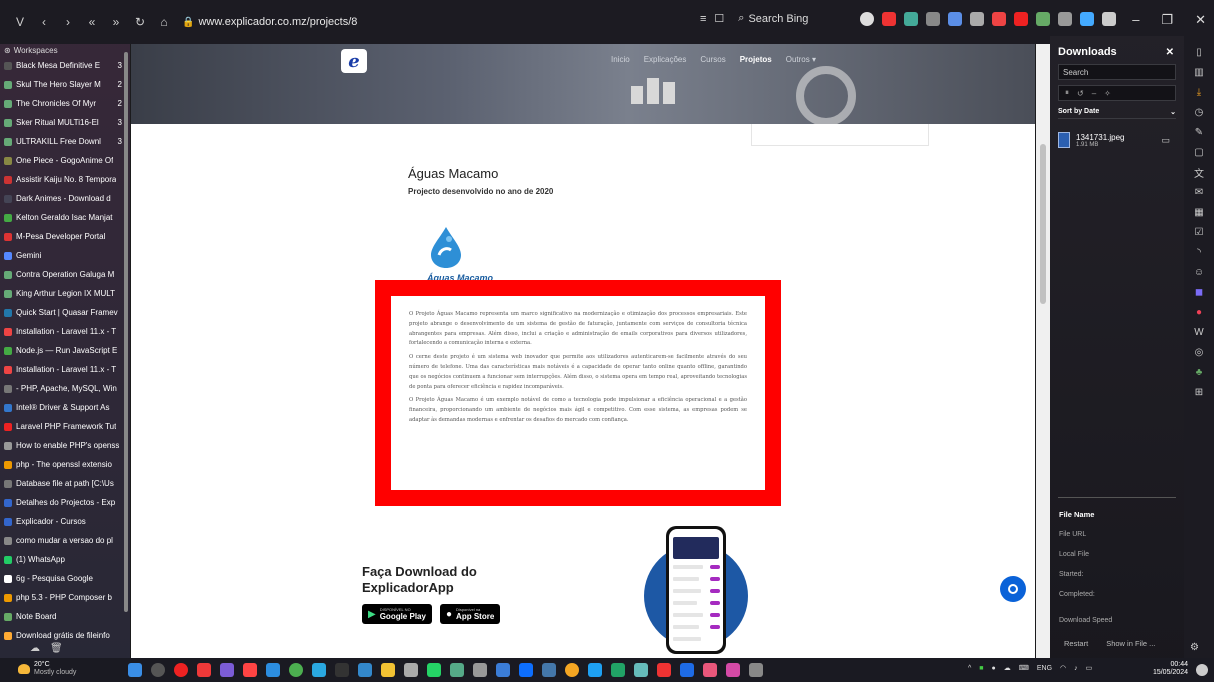 The width and height of the screenshot is (1214, 682). What do you see at coordinates (388, 670) in the screenshot?
I see `file-explorer-icon` at bounding box center [388, 670].